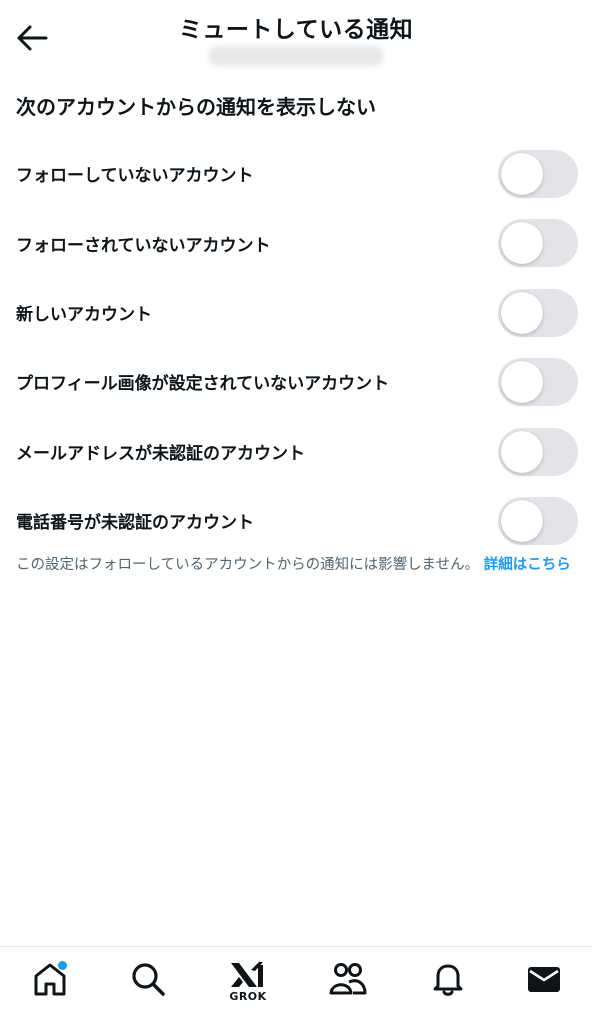 The height and width of the screenshot is (1024, 592). Describe the element at coordinates (160, 453) in the screenshot. I see `option-label: メールアドレスが未認証のアカウント` at that location.